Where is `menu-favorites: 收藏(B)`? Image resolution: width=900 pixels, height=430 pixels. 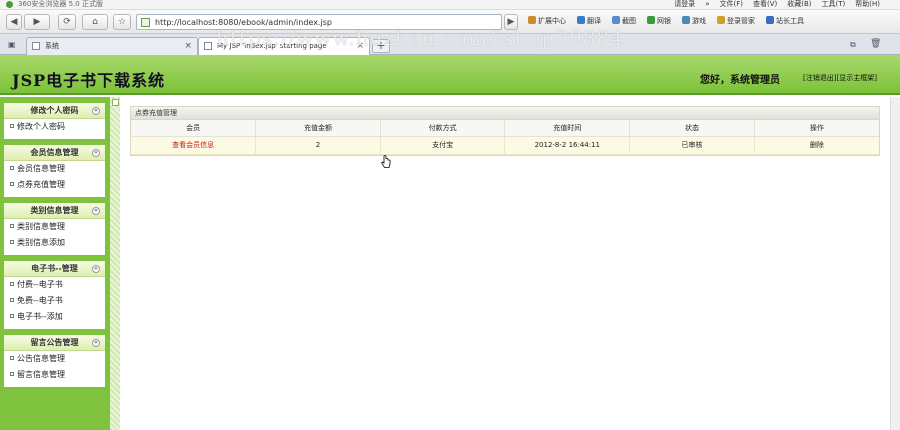 menu-favorites: 收藏(B) is located at coordinates (799, 4).